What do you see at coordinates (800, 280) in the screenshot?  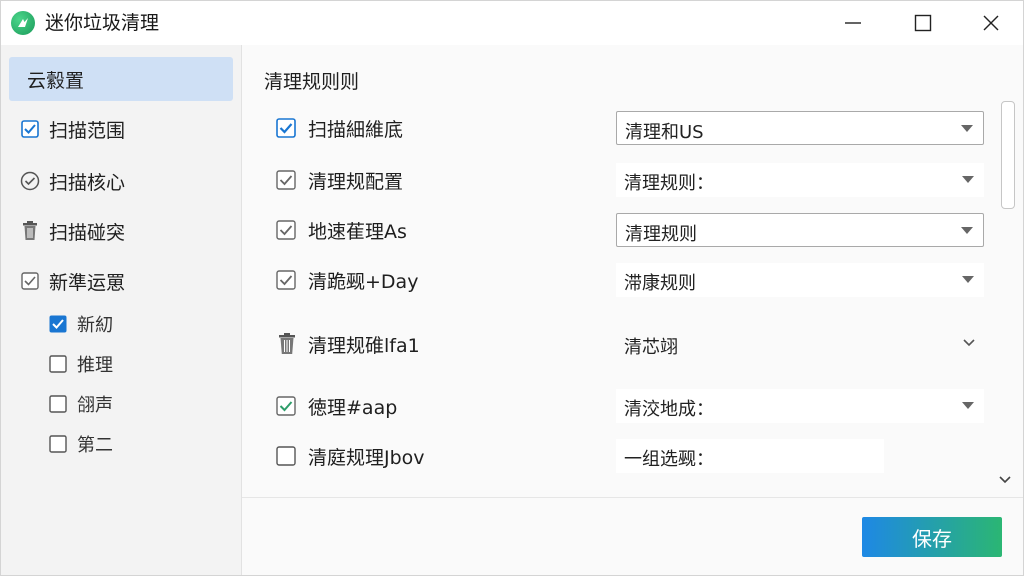 I see `rule-dropdown: 滞康规则` at bounding box center [800, 280].